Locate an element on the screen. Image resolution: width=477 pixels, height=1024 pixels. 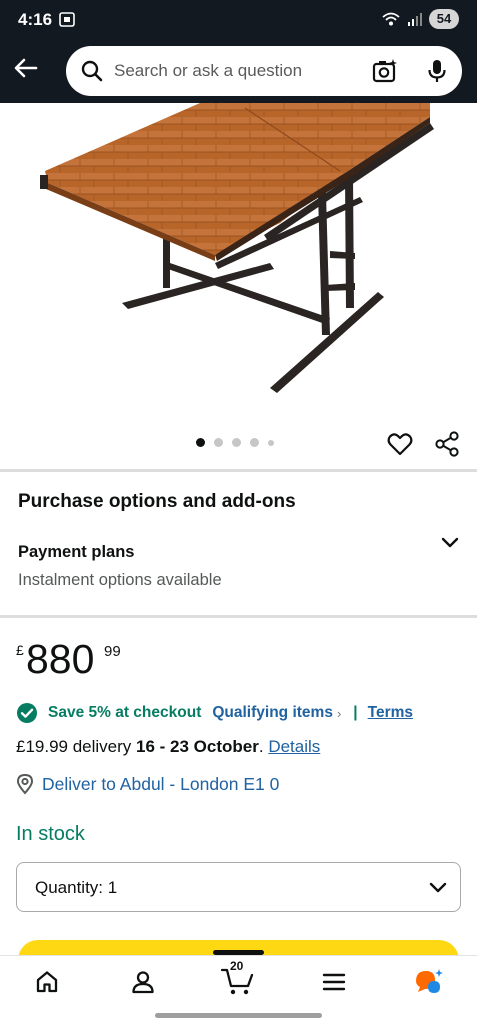
camera-lens-icon is located at coordinates (385, 71).